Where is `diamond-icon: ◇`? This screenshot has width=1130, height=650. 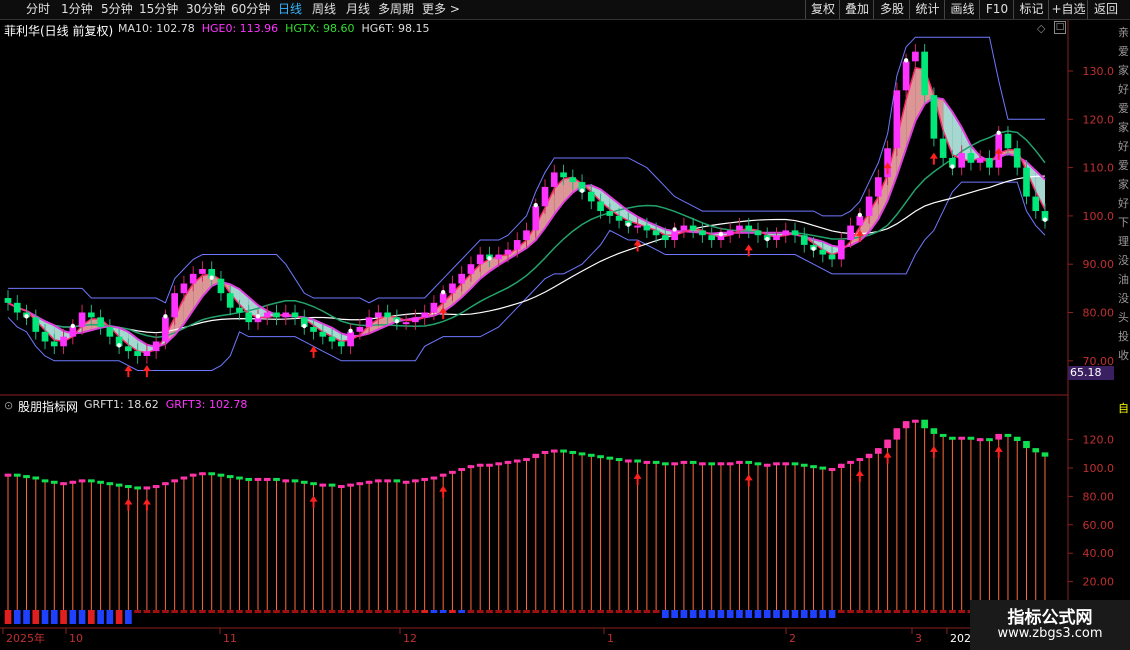 diamond-icon: ◇ is located at coordinates (1041, 28).